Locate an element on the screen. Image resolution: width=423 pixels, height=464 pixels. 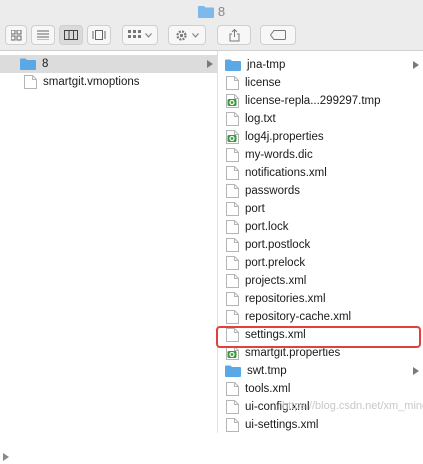
list-item-label: my-words.dic is located at coordinates (279, 155).